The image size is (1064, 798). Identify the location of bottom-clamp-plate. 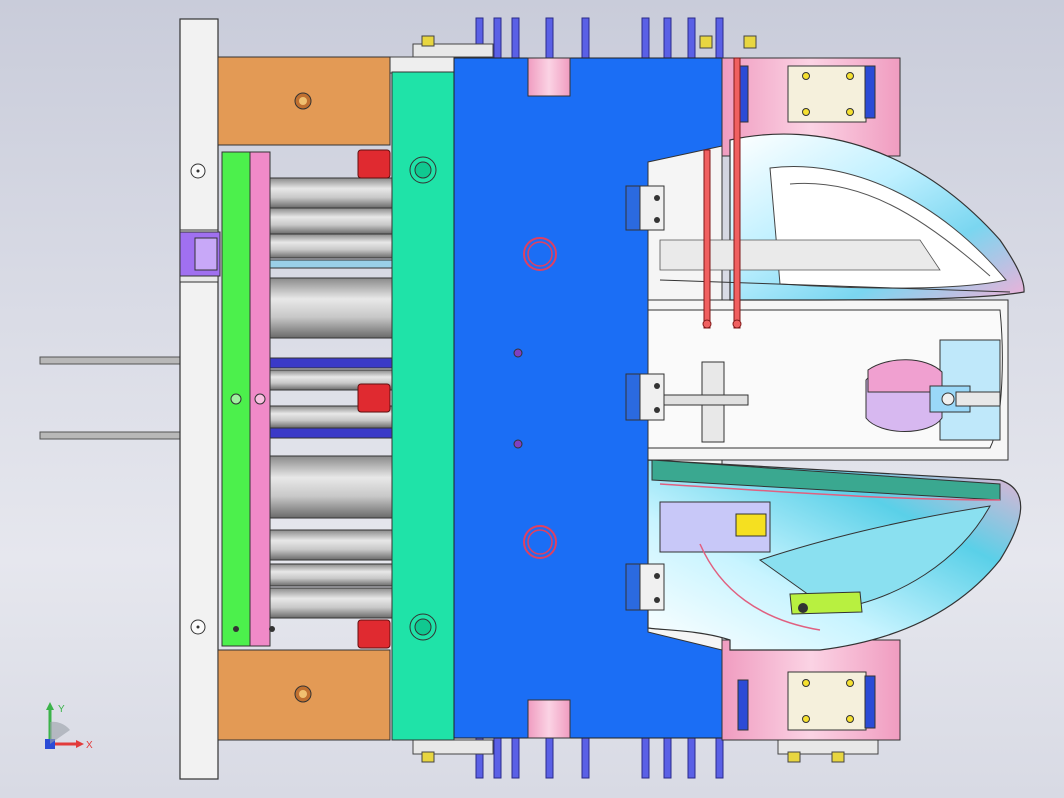
(199, 399).